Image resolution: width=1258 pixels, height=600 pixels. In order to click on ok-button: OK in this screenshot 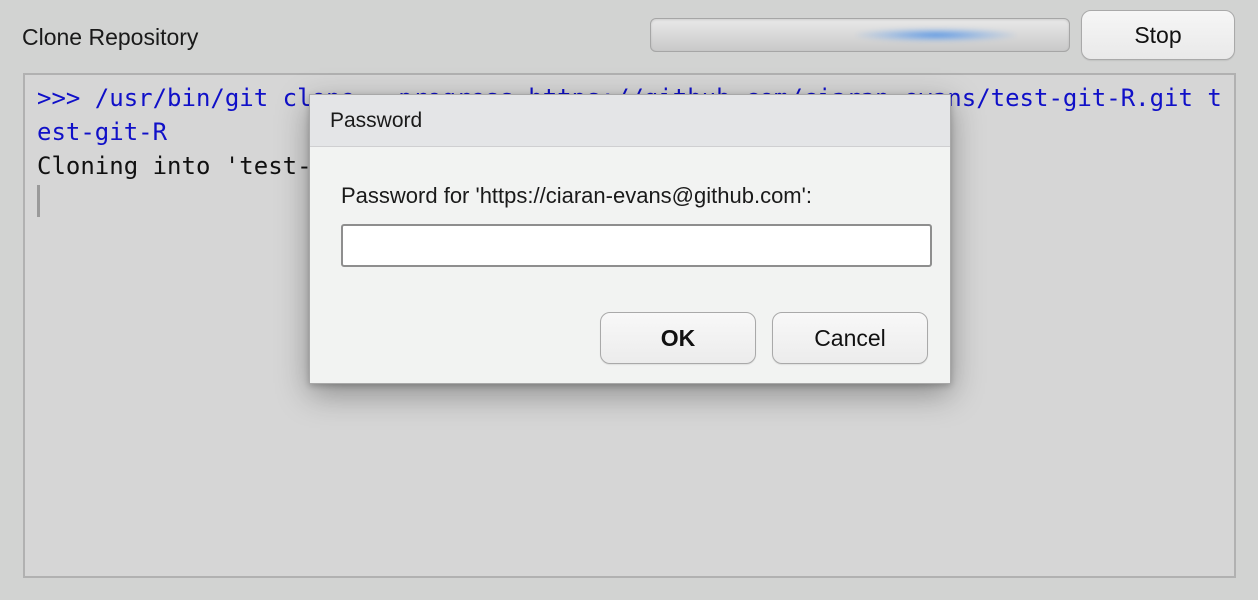, I will do `click(678, 338)`.